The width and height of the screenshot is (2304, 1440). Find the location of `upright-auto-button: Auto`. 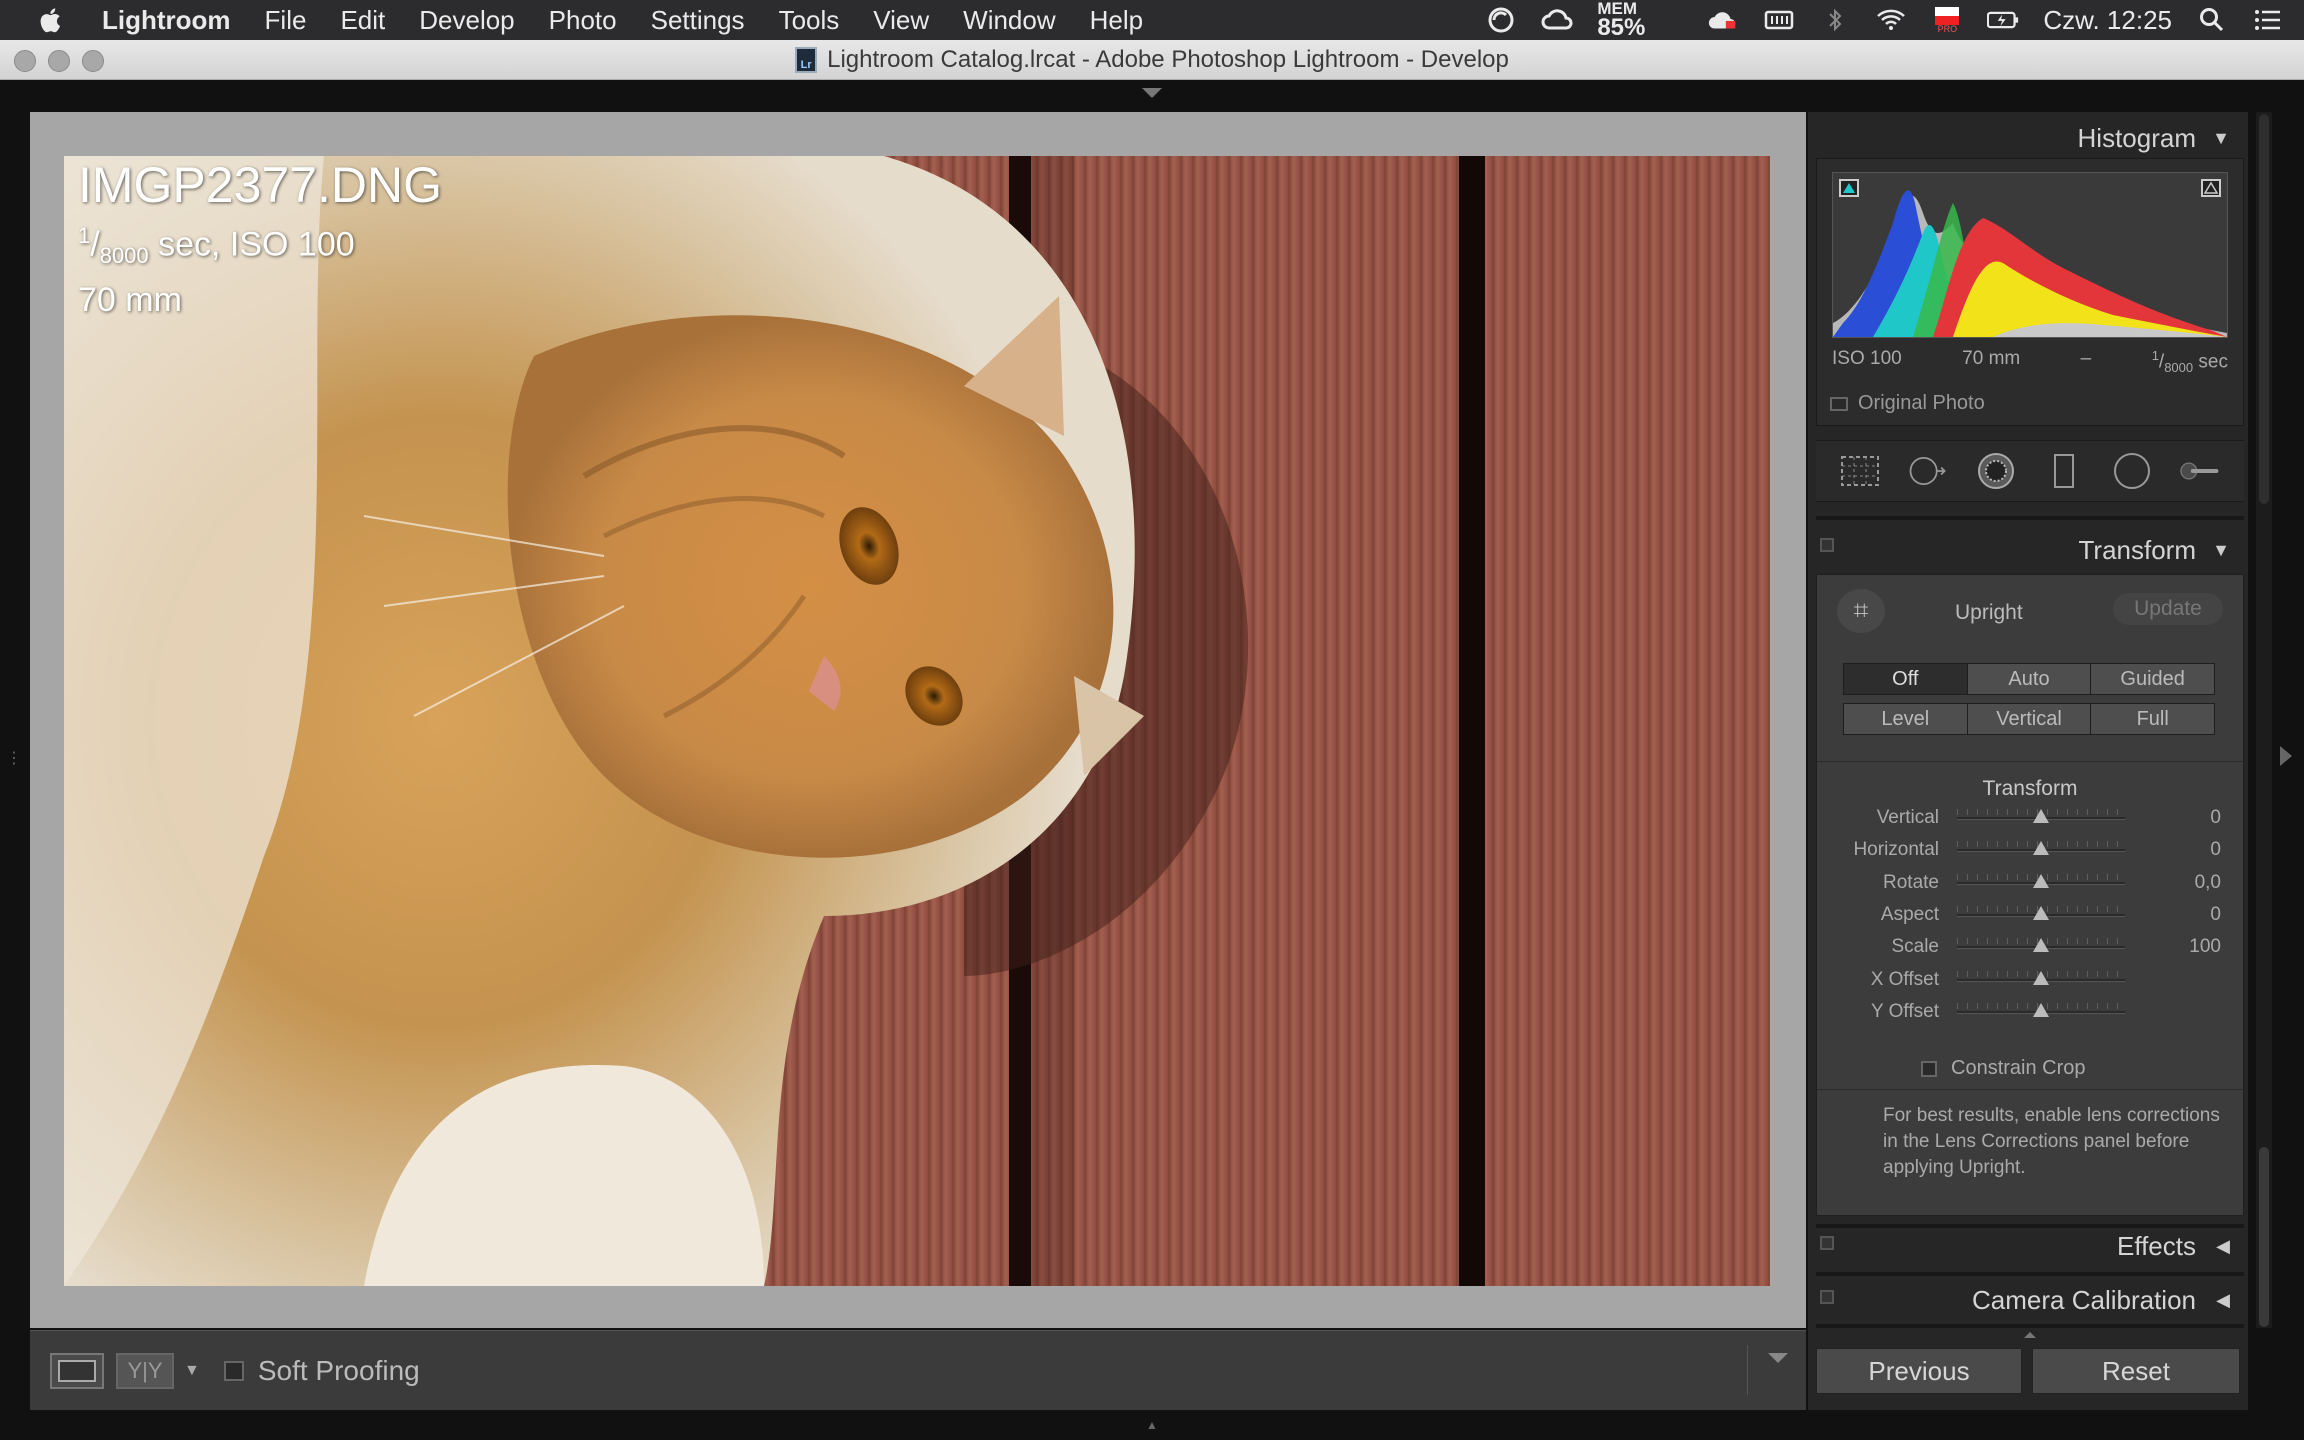

upright-auto-button: Auto is located at coordinates (2029, 679).